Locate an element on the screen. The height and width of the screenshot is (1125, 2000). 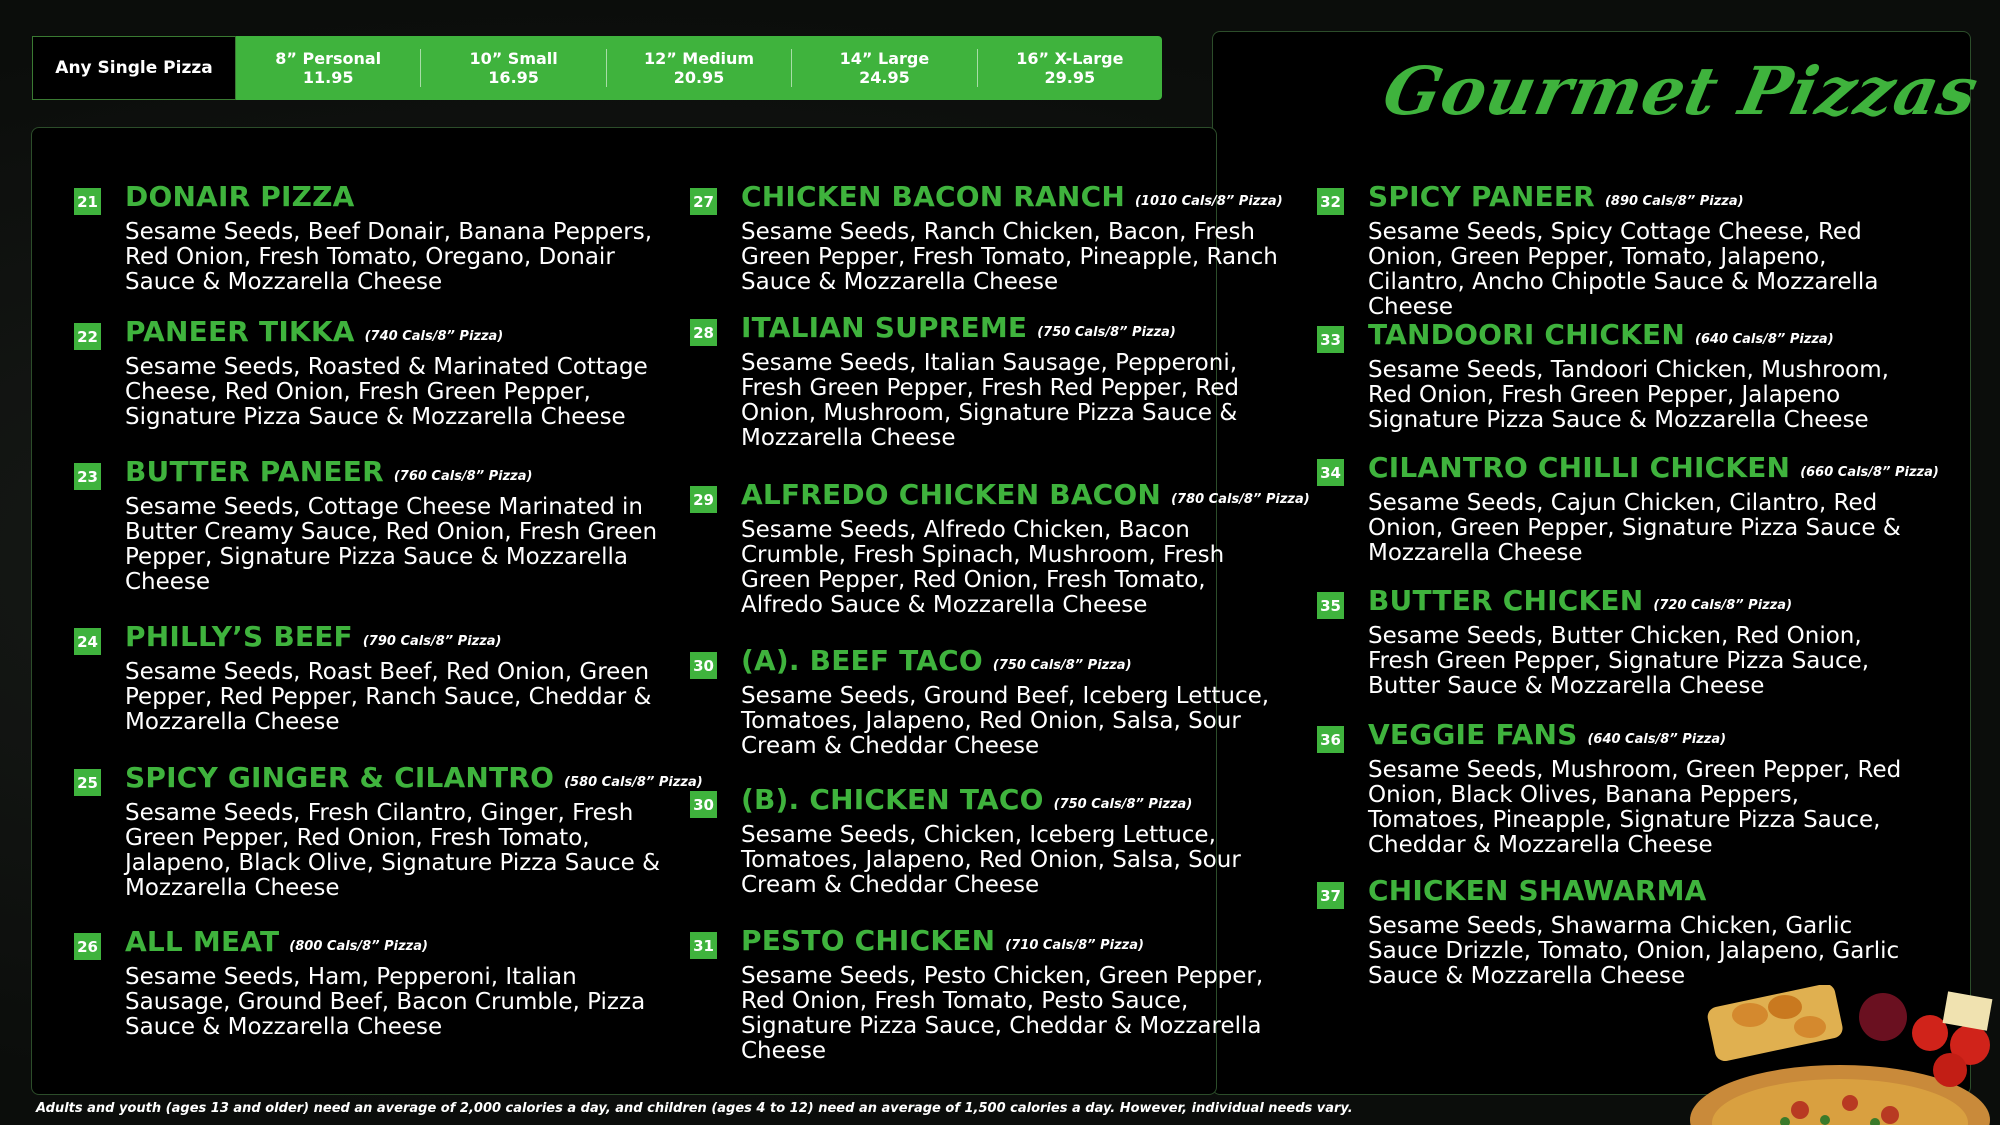
item-name: BUTTER PANEER is located at coordinates (254, 471).